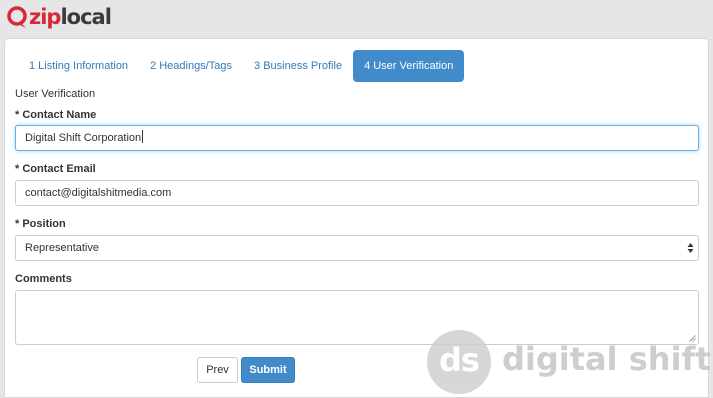 This screenshot has width=713, height=398. What do you see at coordinates (44, 224) in the screenshot?
I see `position-label-text: Position` at bounding box center [44, 224].